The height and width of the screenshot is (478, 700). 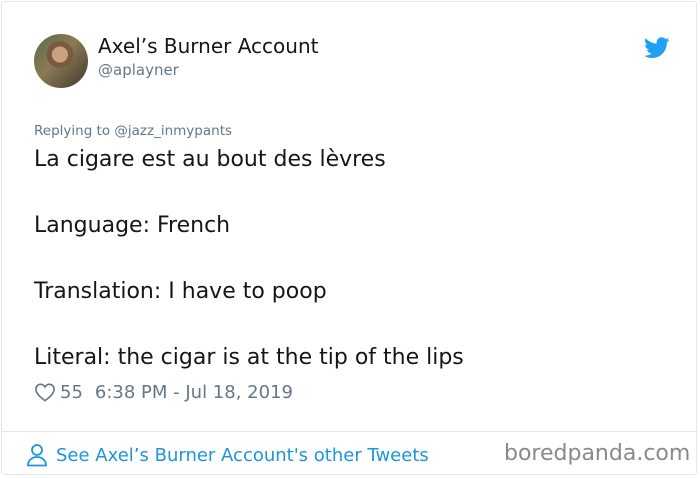 What do you see at coordinates (210, 159) in the screenshot?
I see `tweet-text-line: La cigare est au bout des lèvres` at bounding box center [210, 159].